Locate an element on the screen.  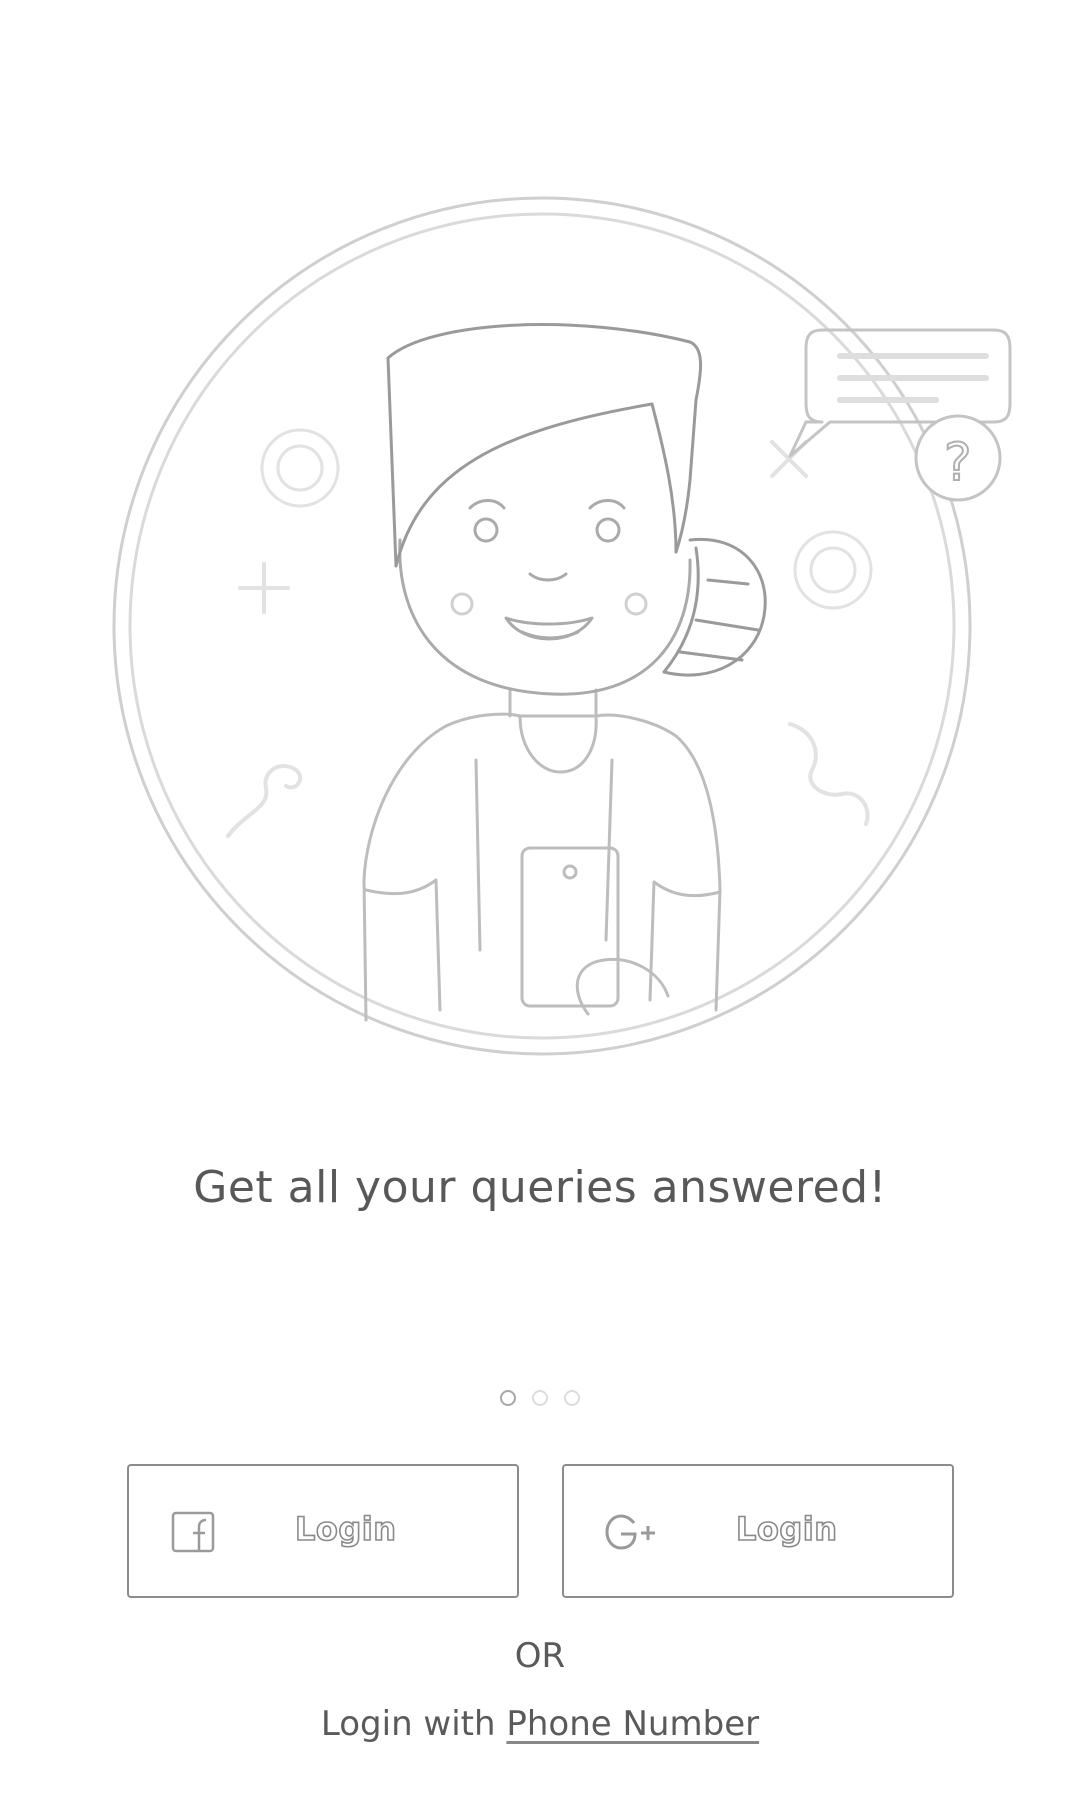
phone-login-prefix: Login with is located at coordinates (413, 1724).